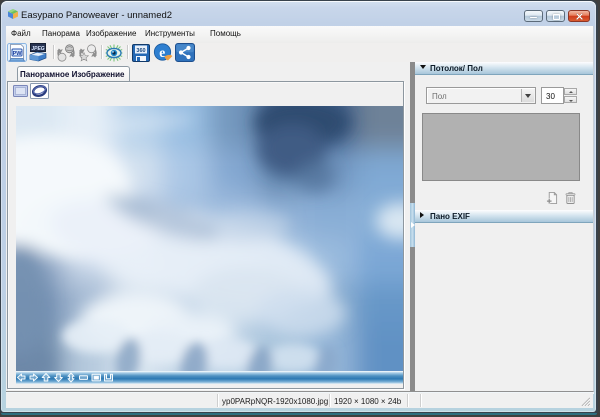  What do you see at coordinates (140, 51) in the screenshot?
I see `svg-text: 360` at bounding box center [140, 51].